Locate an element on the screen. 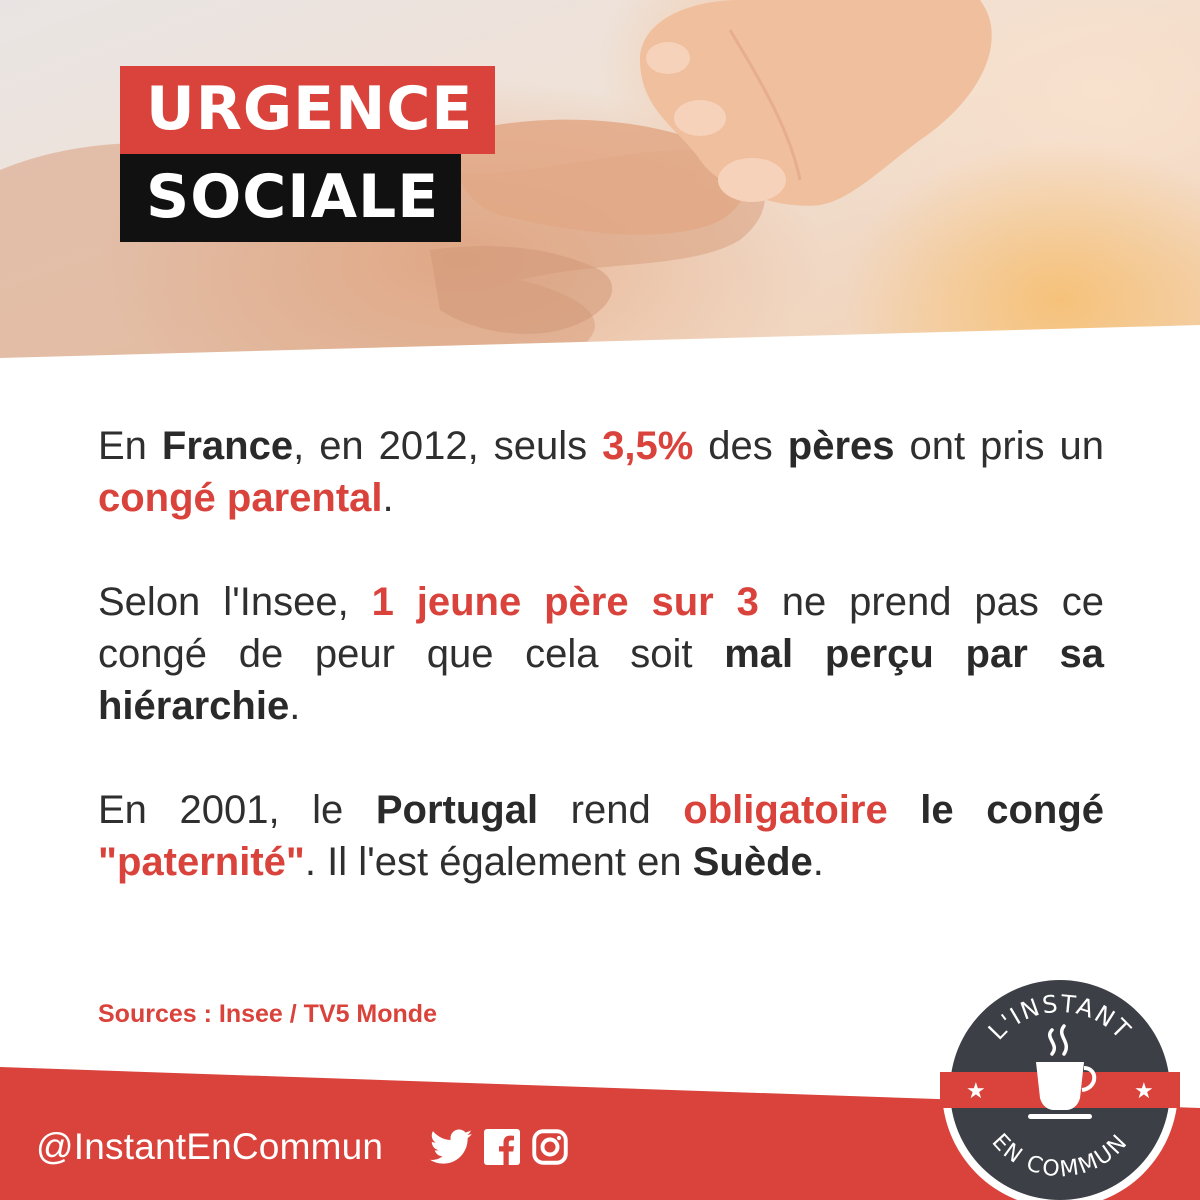 The width and height of the screenshot is (1200, 1200). brand-logo-badge: ★ ★ L'INSTANT EN COMMUN is located at coordinates (1060, 1086).